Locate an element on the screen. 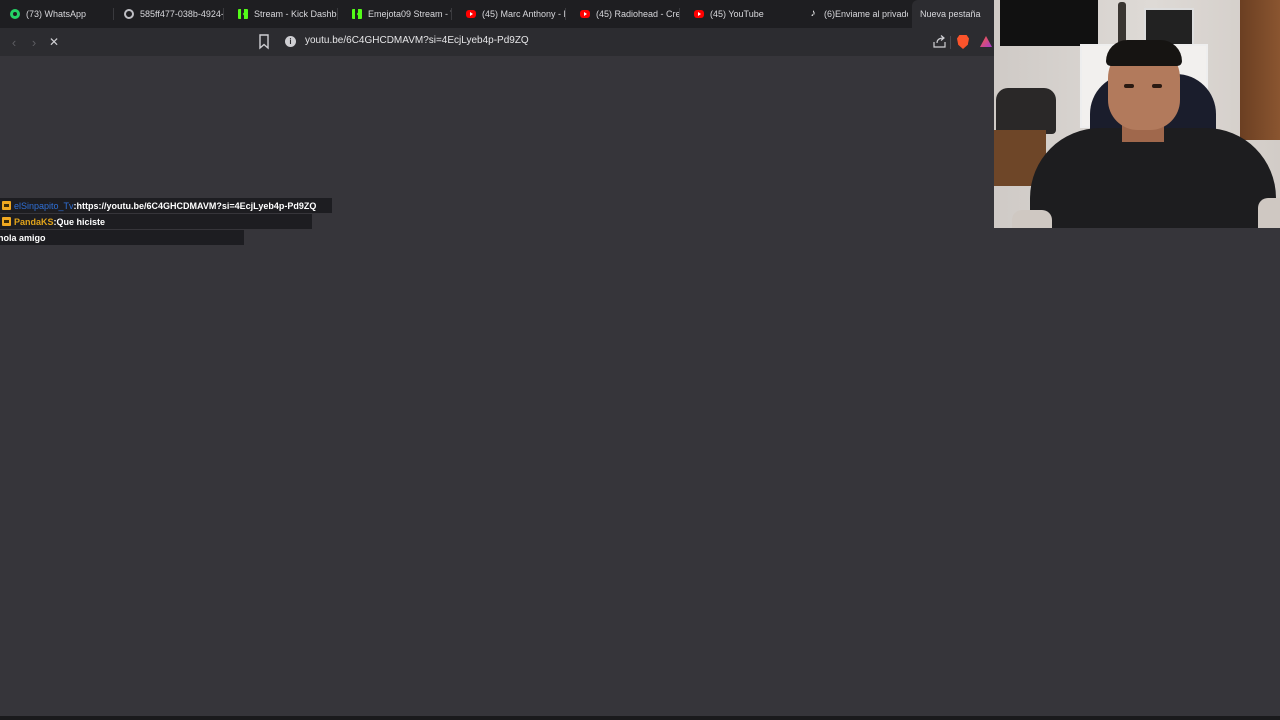 The width and height of the screenshot is (1280, 720). tab-kick-dashboard: Stream - Kick Dashboa is located at coordinates (288, 14).